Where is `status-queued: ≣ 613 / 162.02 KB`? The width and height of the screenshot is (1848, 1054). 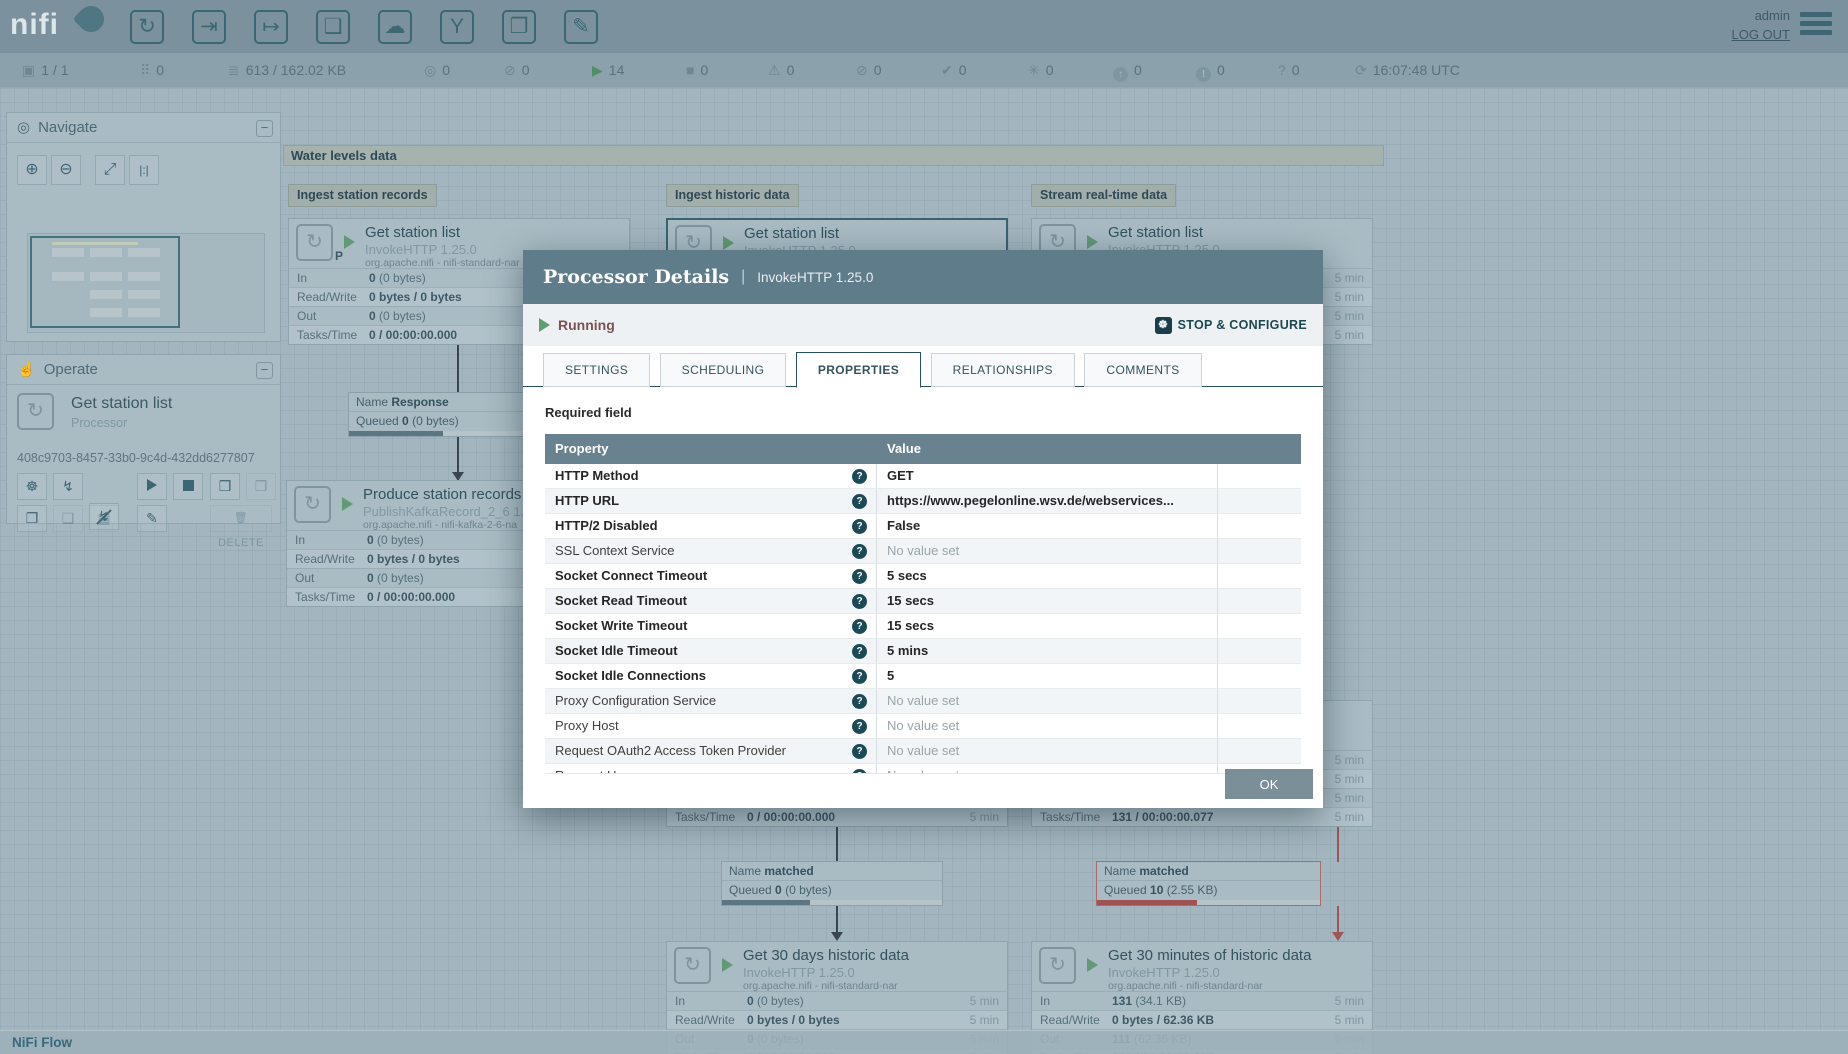 status-queued: ≣ 613 / 162.02 KB is located at coordinates (287, 70).